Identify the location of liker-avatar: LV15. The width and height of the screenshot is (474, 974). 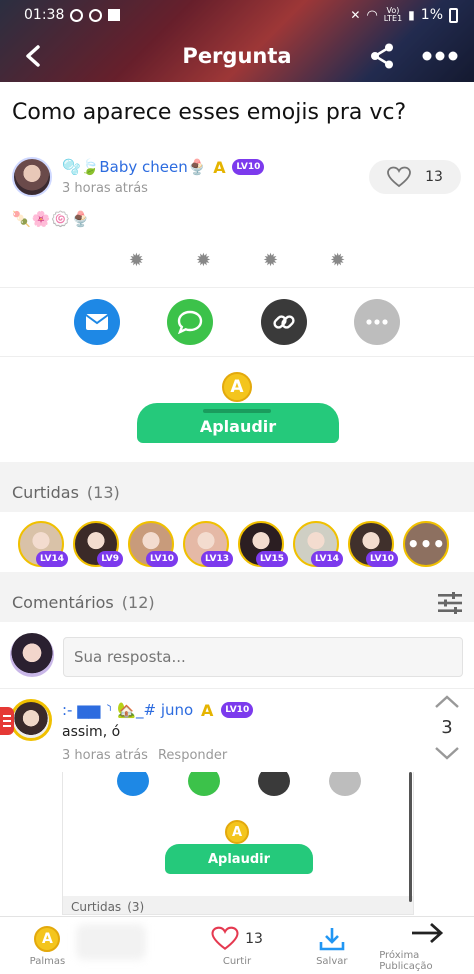
(263, 544).